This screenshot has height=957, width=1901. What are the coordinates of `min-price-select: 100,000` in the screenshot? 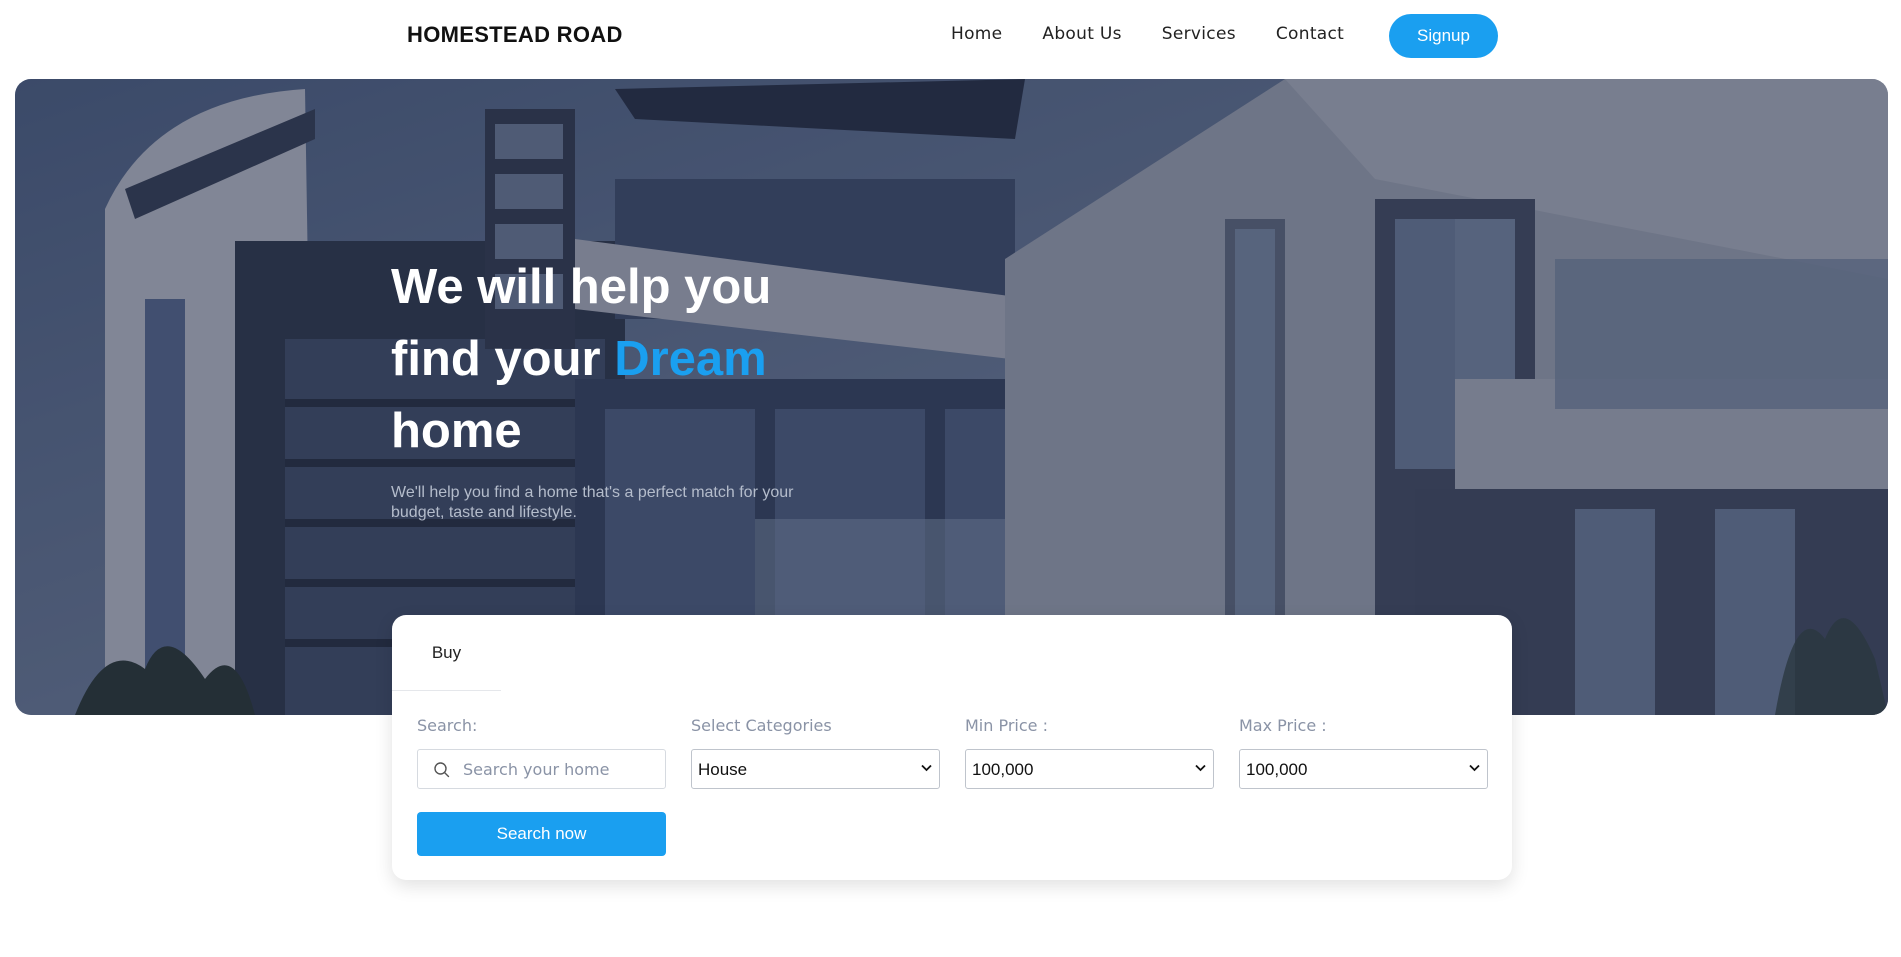 It's located at (1089, 769).